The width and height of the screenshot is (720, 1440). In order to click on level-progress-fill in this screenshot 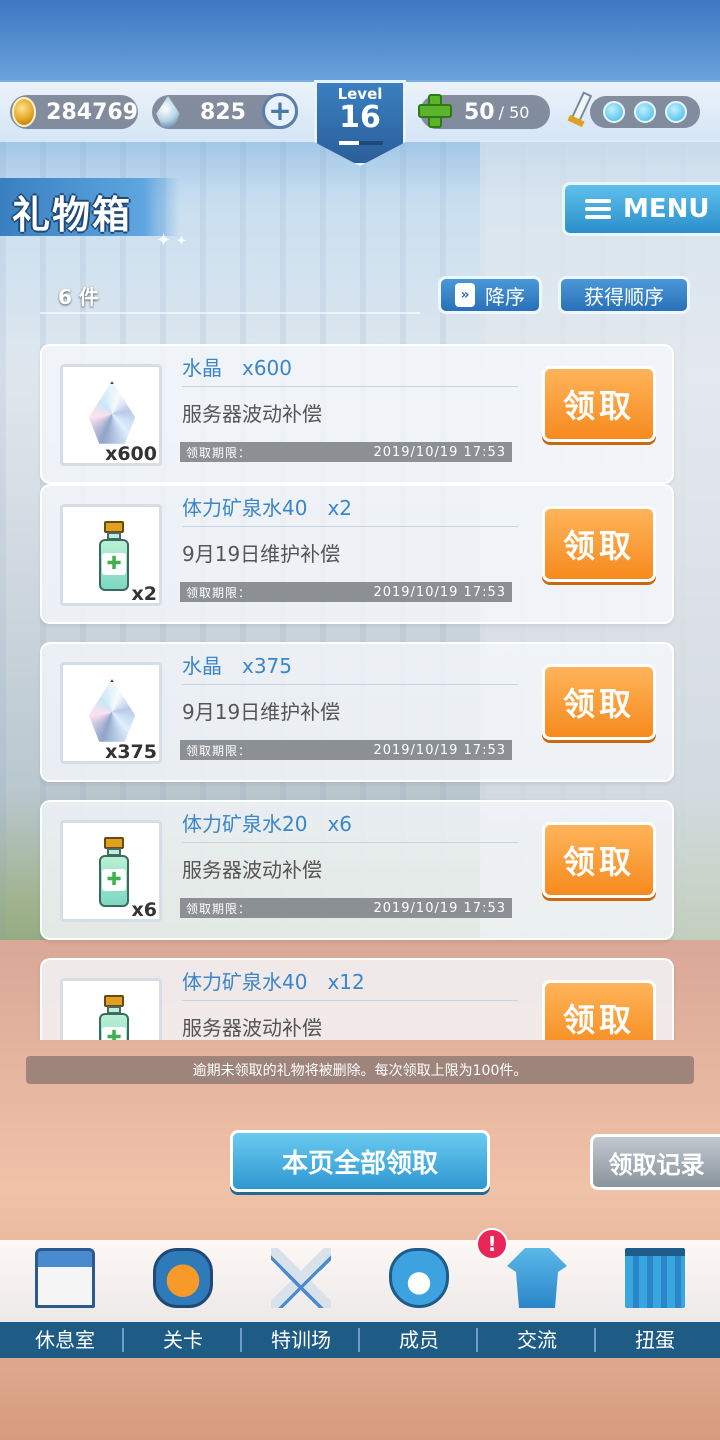, I will do `click(349, 143)`.